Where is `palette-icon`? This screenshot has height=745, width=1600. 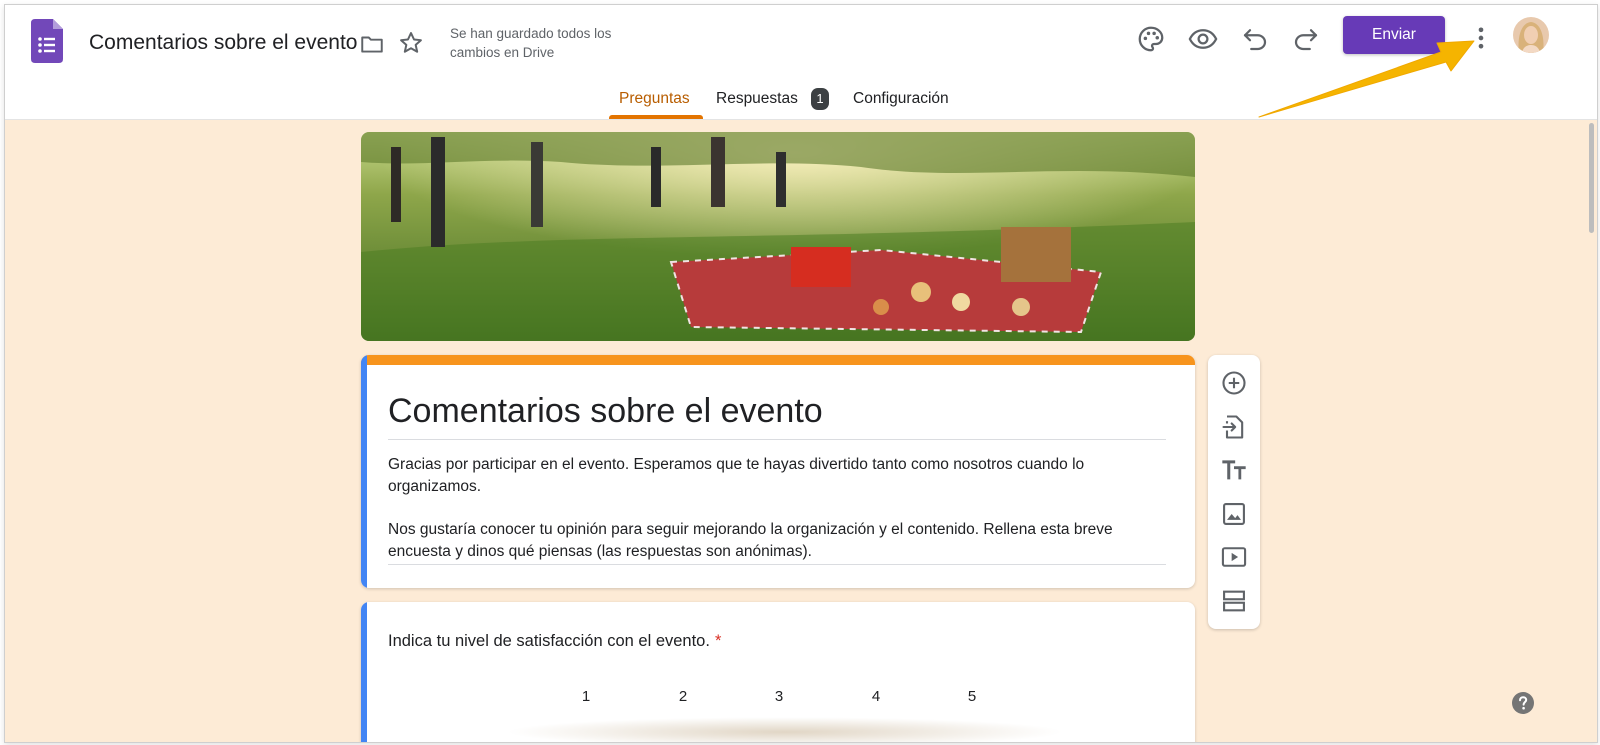
palette-icon is located at coordinates (1151, 39).